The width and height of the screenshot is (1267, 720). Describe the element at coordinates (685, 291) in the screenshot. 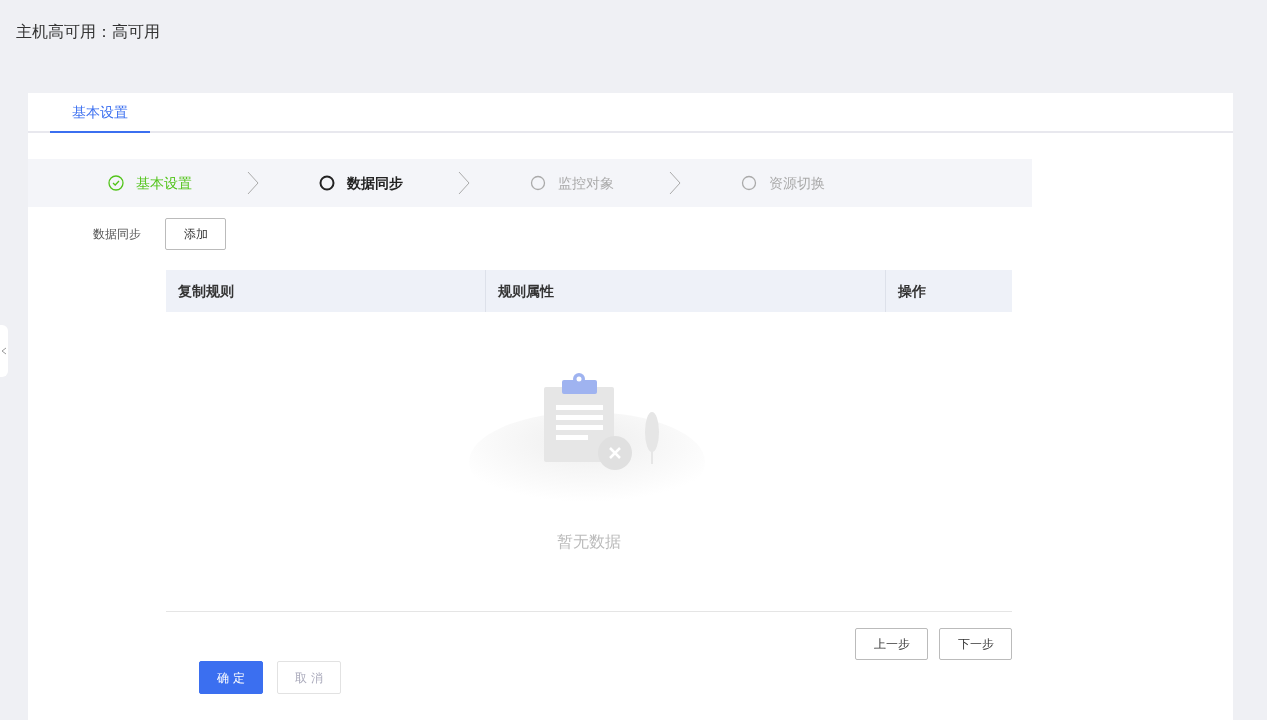

I see `column-header: 规则属性` at that location.